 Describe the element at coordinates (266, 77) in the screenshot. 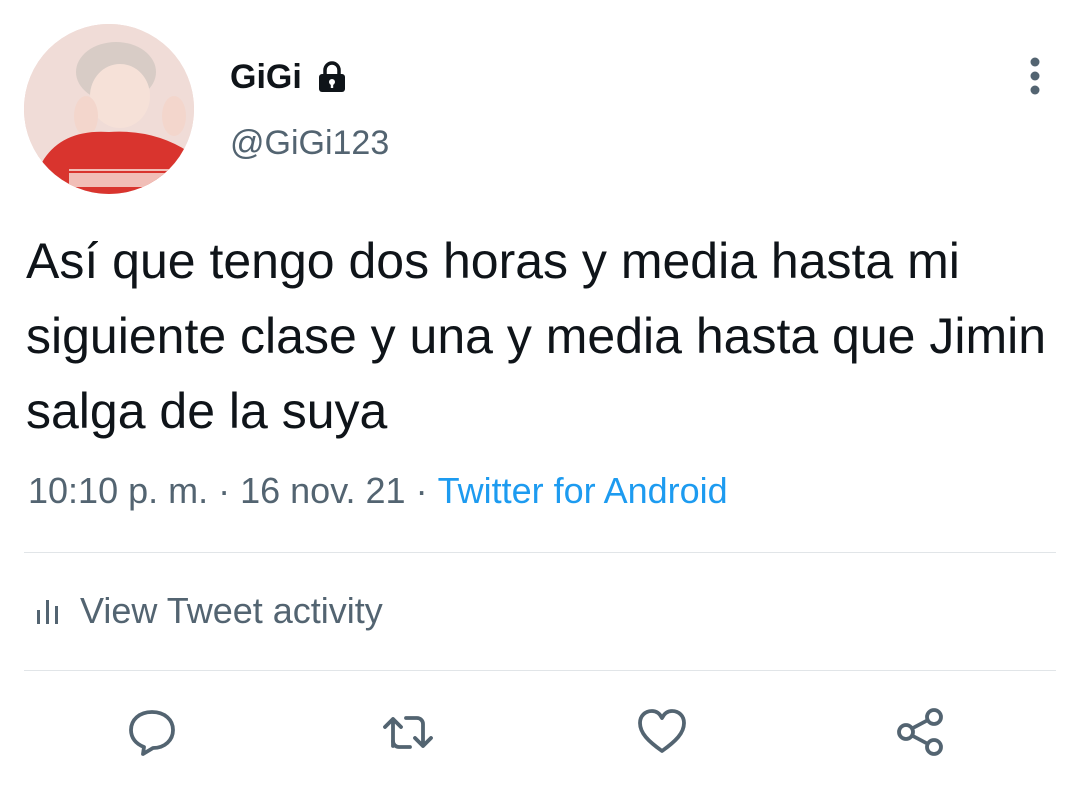

I see `display-name: GiGi` at that location.